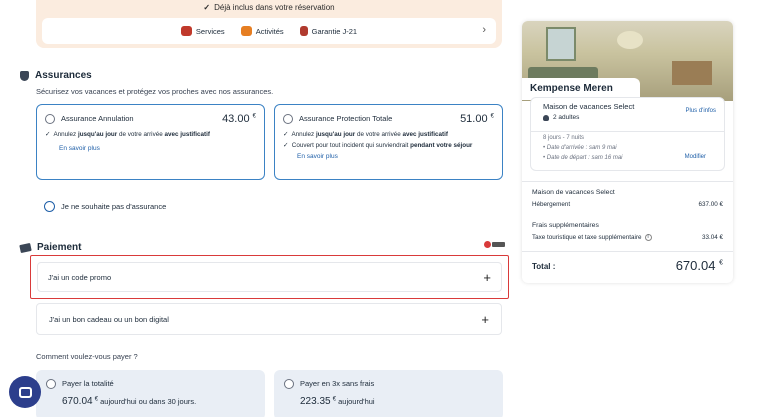  Describe the element at coordinates (51, 384) in the screenshot. I see `radio-pay-full` at that location.